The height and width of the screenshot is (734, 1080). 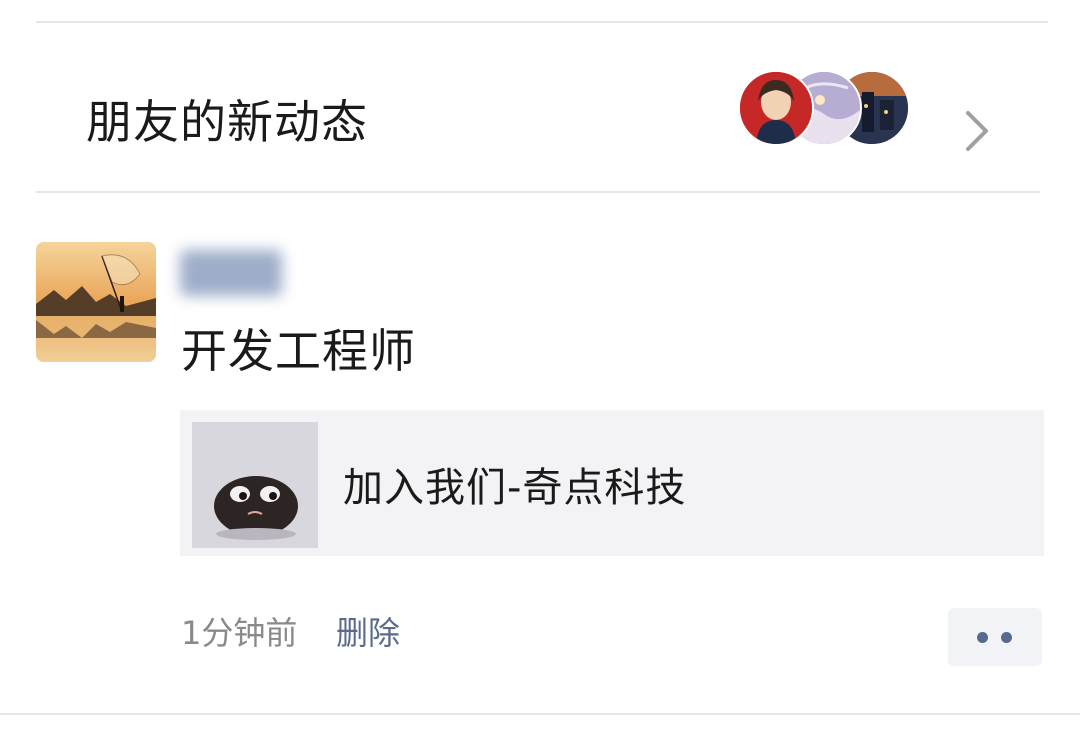 I want to click on friend-avatar, so click(x=776, y=108).